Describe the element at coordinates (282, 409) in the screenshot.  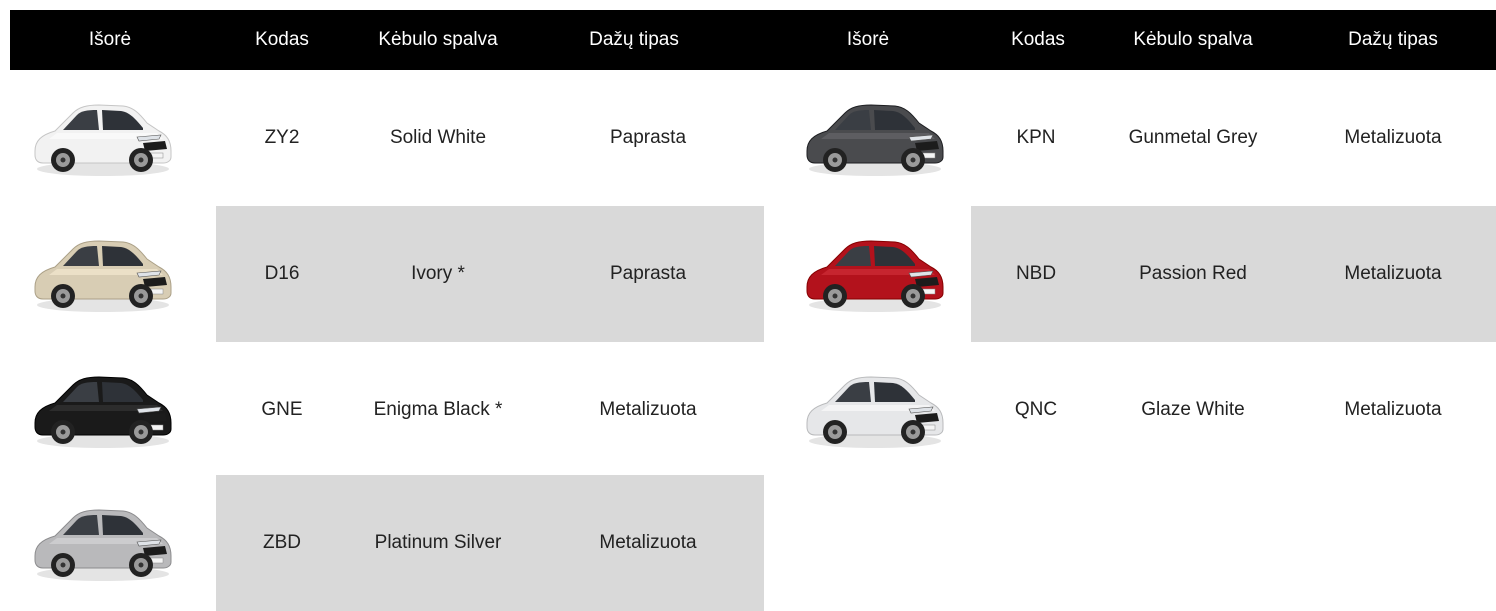
I see `code-cell: GNE` at that location.